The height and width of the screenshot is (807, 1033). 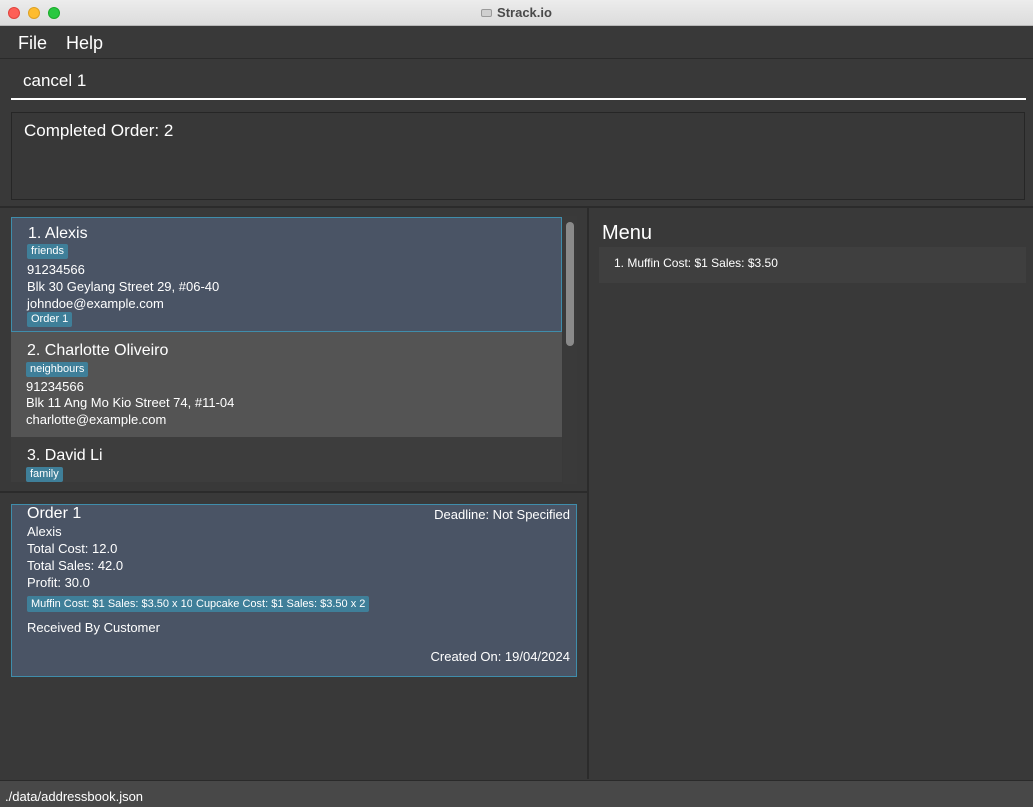 What do you see at coordinates (516, 207) in the screenshot?
I see `horizontal-divider` at bounding box center [516, 207].